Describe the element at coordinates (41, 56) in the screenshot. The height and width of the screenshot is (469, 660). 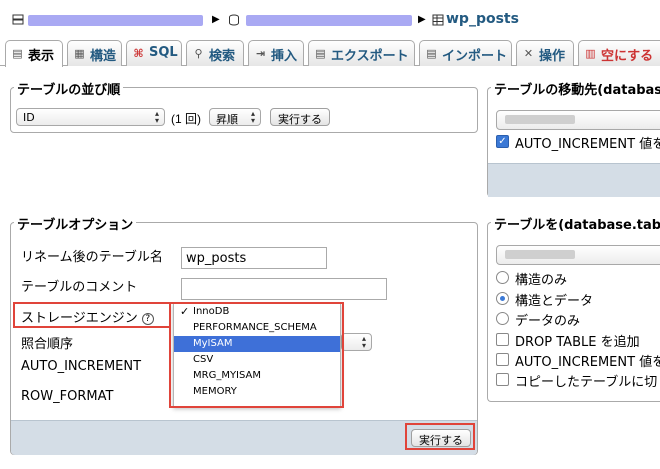
I see `tab-label: 表示` at that location.